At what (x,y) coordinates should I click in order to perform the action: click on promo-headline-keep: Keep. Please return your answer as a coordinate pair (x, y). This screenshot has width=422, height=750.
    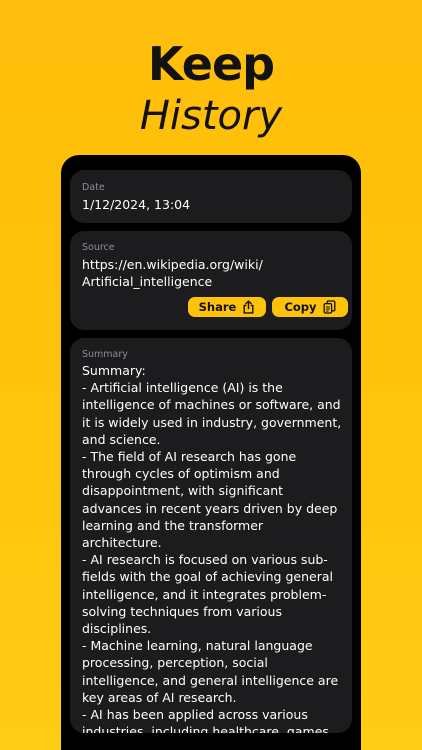
    Looking at the image, I should click on (211, 64).